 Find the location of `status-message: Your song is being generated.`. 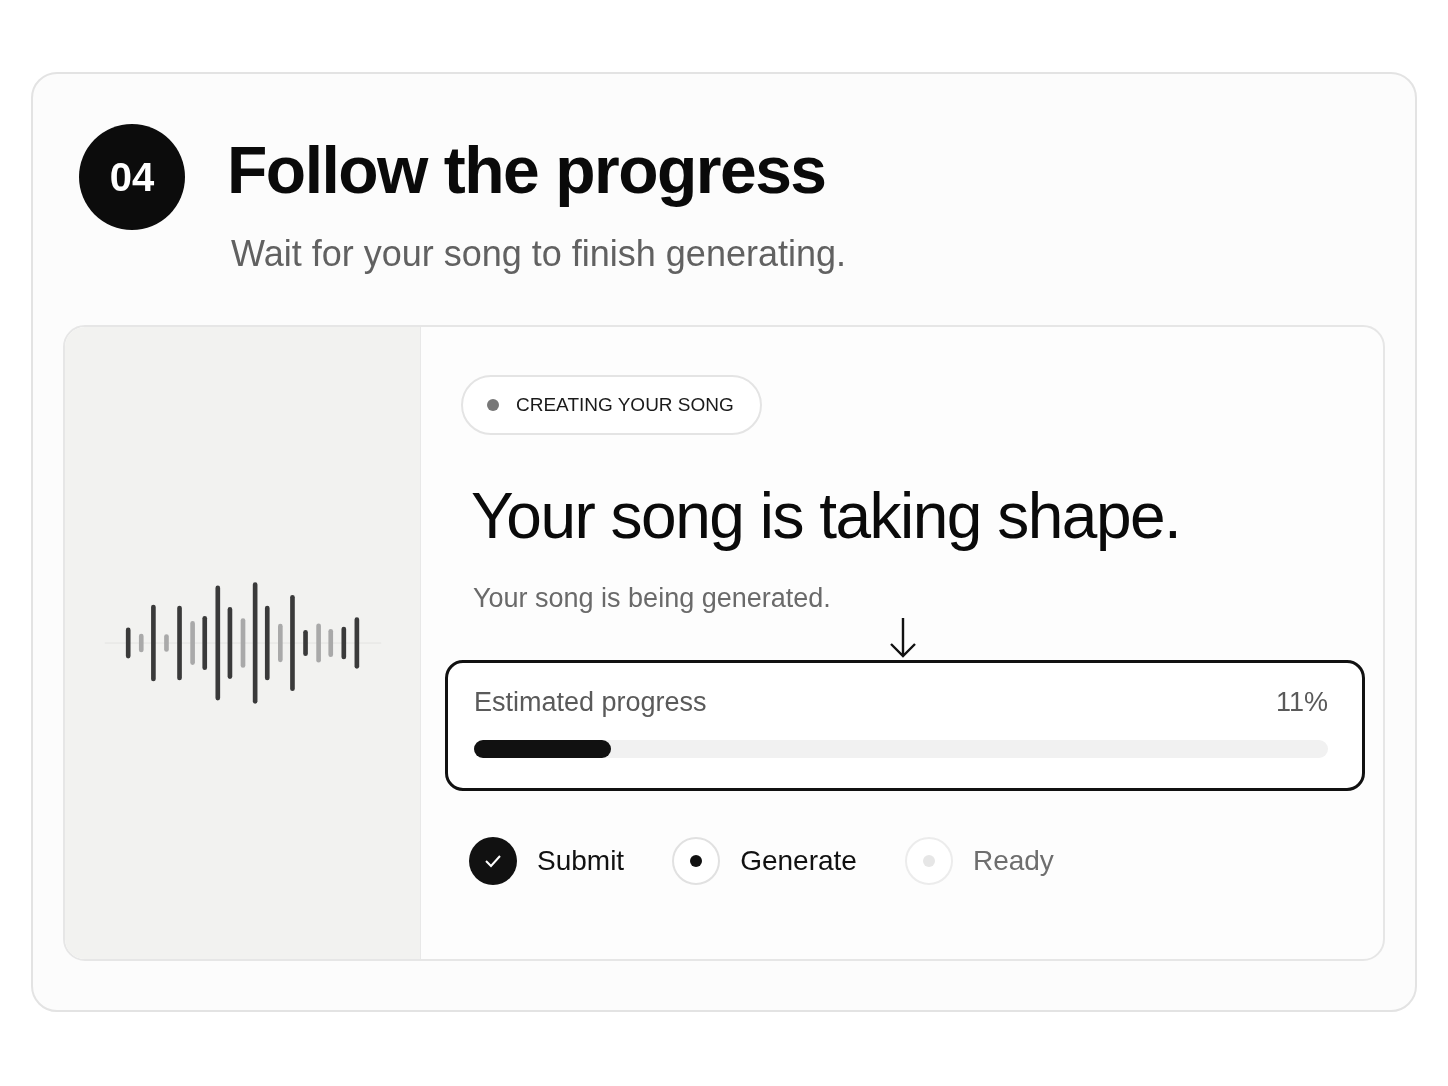

status-message: Your song is being generated. is located at coordinates (652, 598).